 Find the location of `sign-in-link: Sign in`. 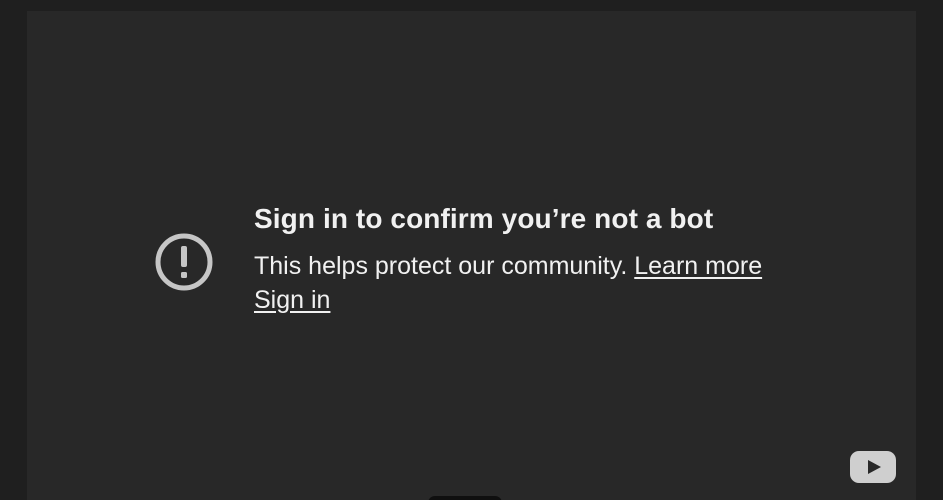

sign-in-link: Sign in is located at coordinates (292, 300).